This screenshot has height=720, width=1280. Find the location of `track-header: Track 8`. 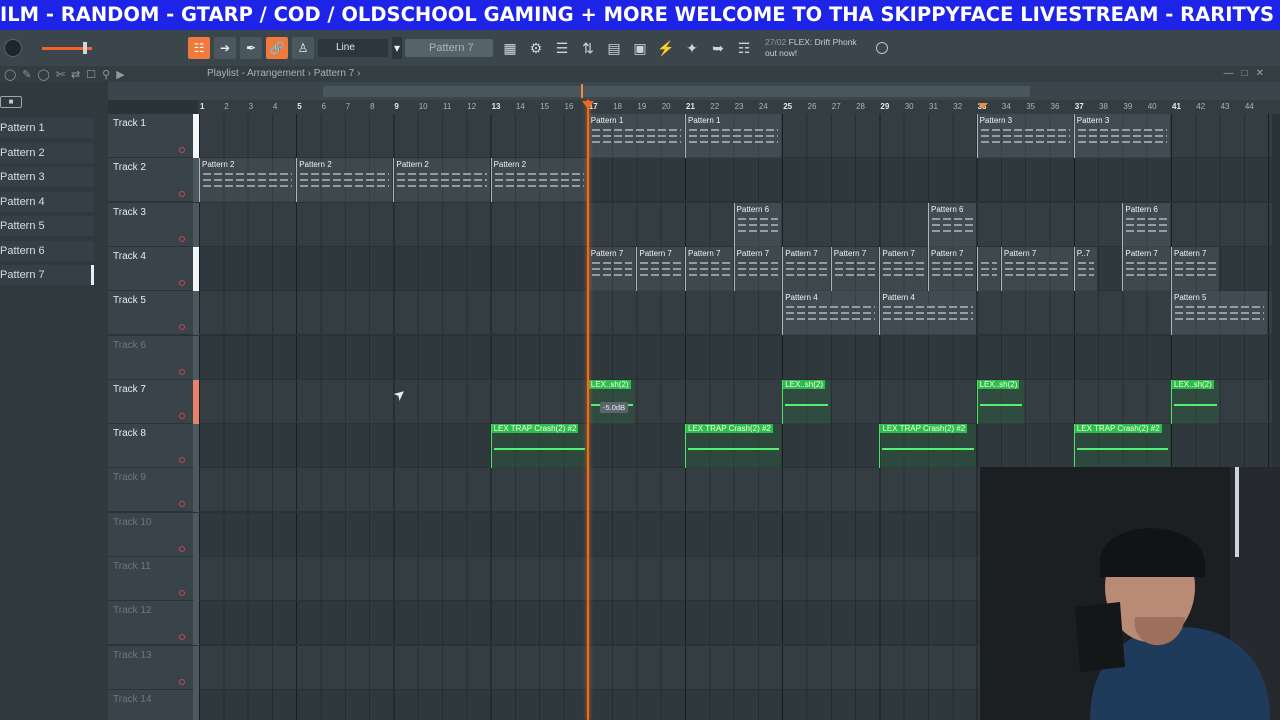

track-header: Track 8 is located at coordinates (150, 446).